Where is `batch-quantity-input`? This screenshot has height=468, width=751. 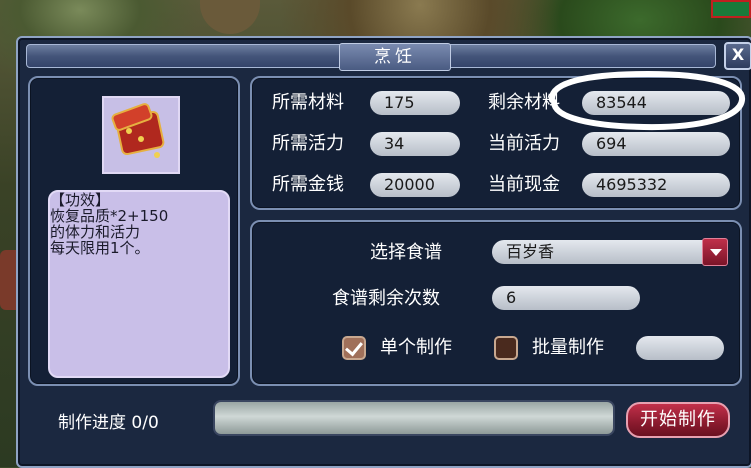
batch-quantity-input is located at coordinates (680, 348).